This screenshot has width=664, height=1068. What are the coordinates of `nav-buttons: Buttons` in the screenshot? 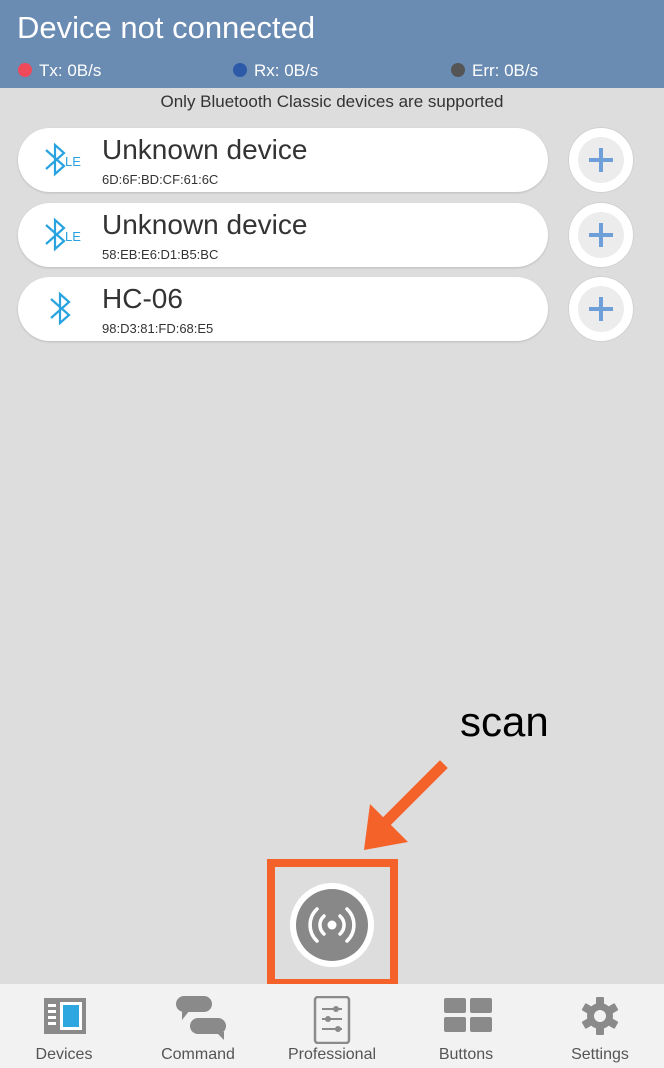 It's located at (466, 1026).